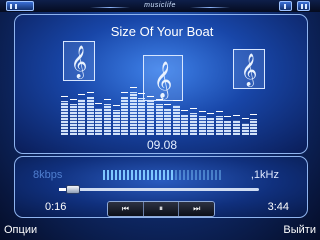 The height and width of the screenshot is (240, 320). I want to click on app-brand: musiclife, so click(160, 7).